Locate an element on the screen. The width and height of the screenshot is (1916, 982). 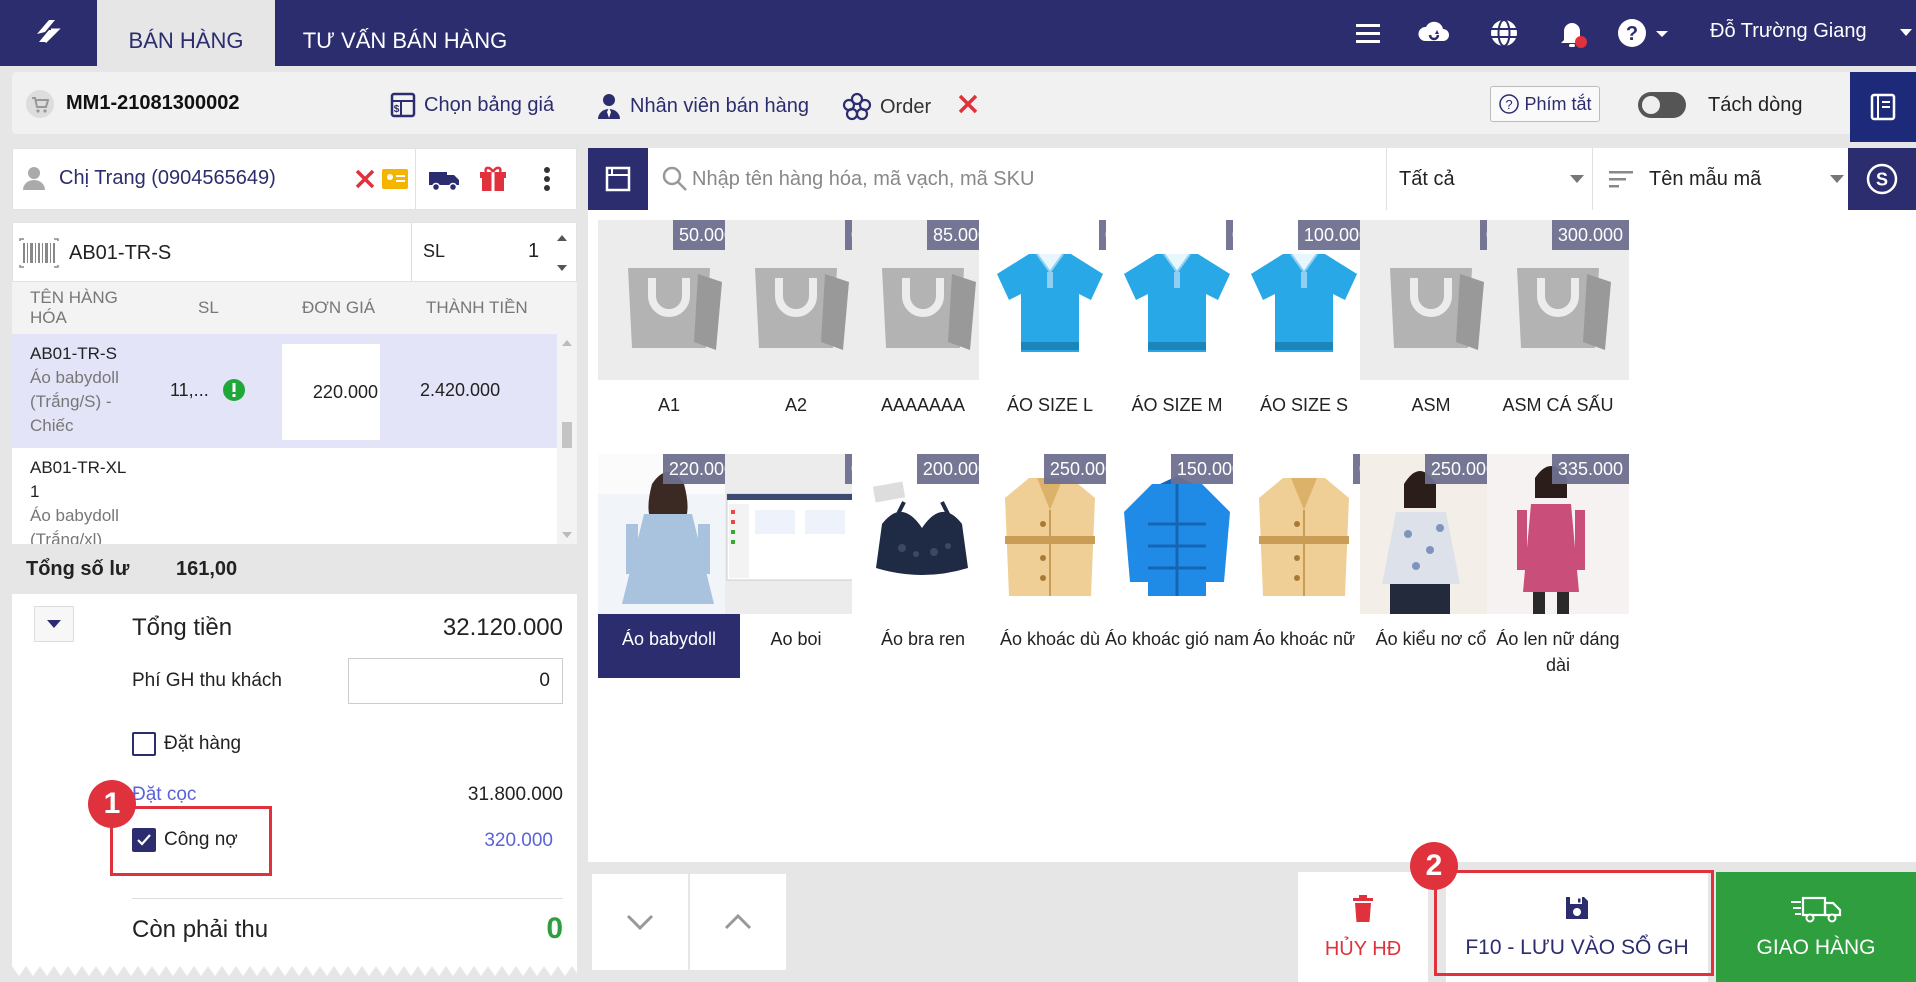
order-type-button: Order is located at coordinates (886, 107).